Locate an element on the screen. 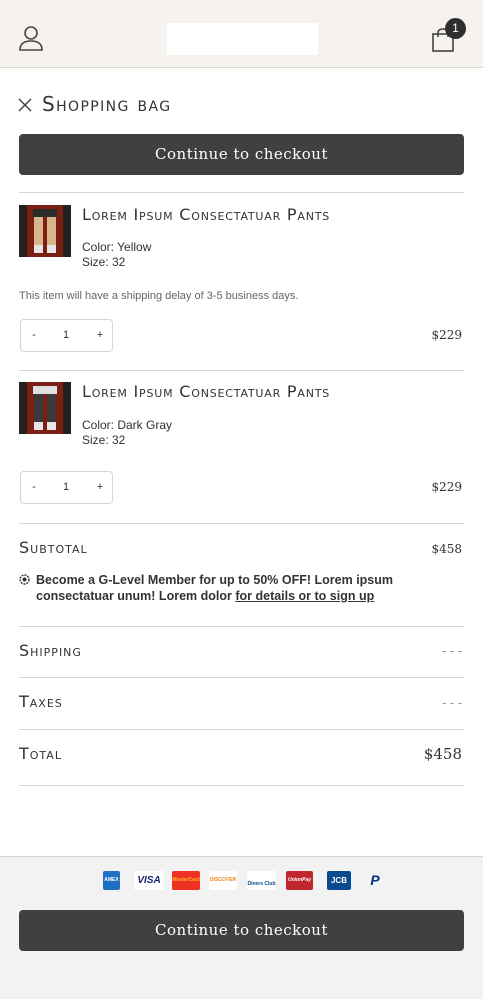 The image size is (483, 999). bag-title-row: Shopping bag is located at coordinates (238, 106).